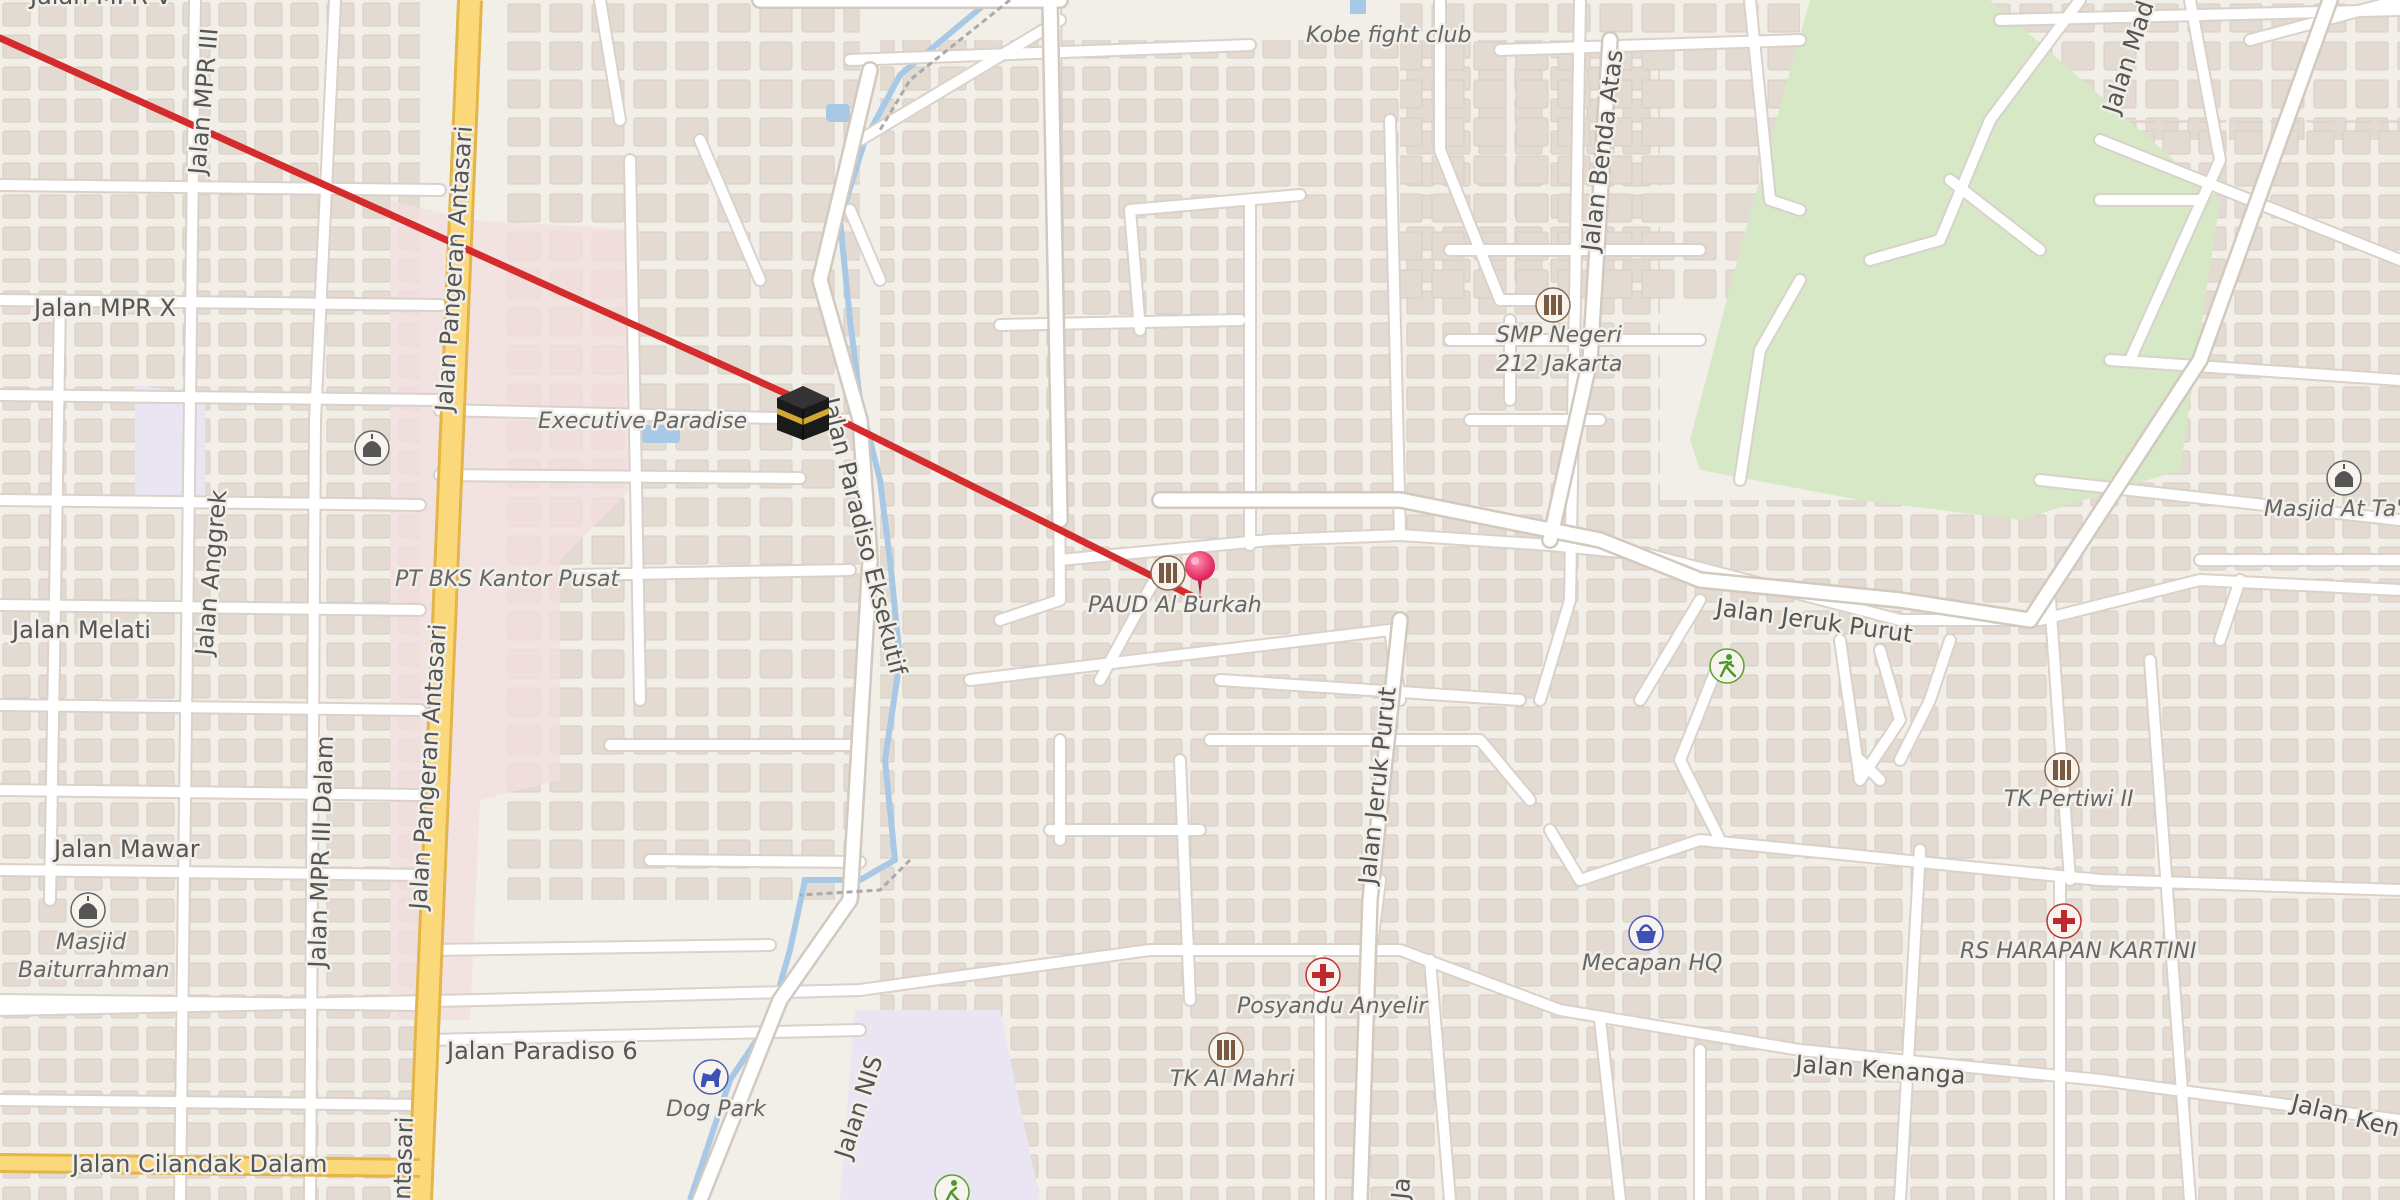  I want to click on poi-label-dog-park: Dog Park, so click(716, 1109).